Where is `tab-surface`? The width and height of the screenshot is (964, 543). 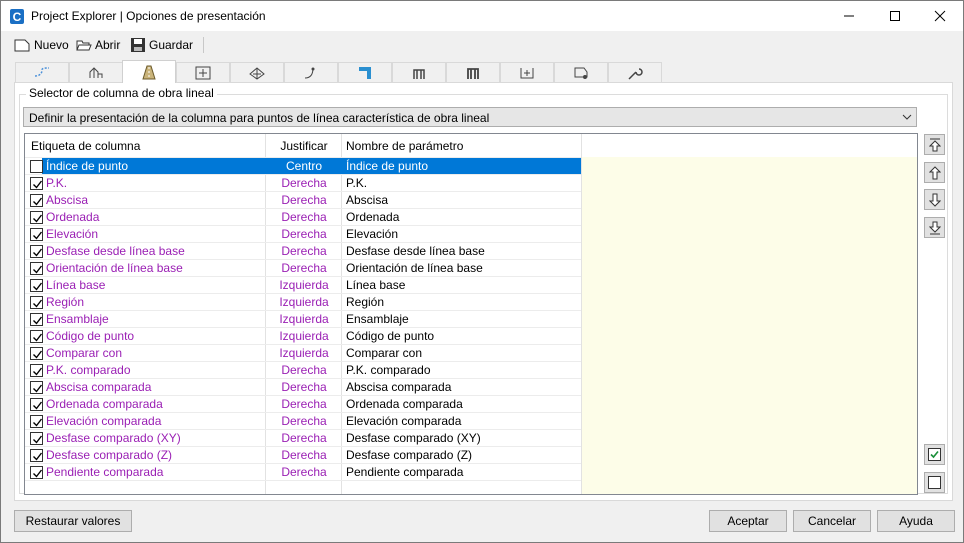
tab-surface is located at coordinates (257, 72).